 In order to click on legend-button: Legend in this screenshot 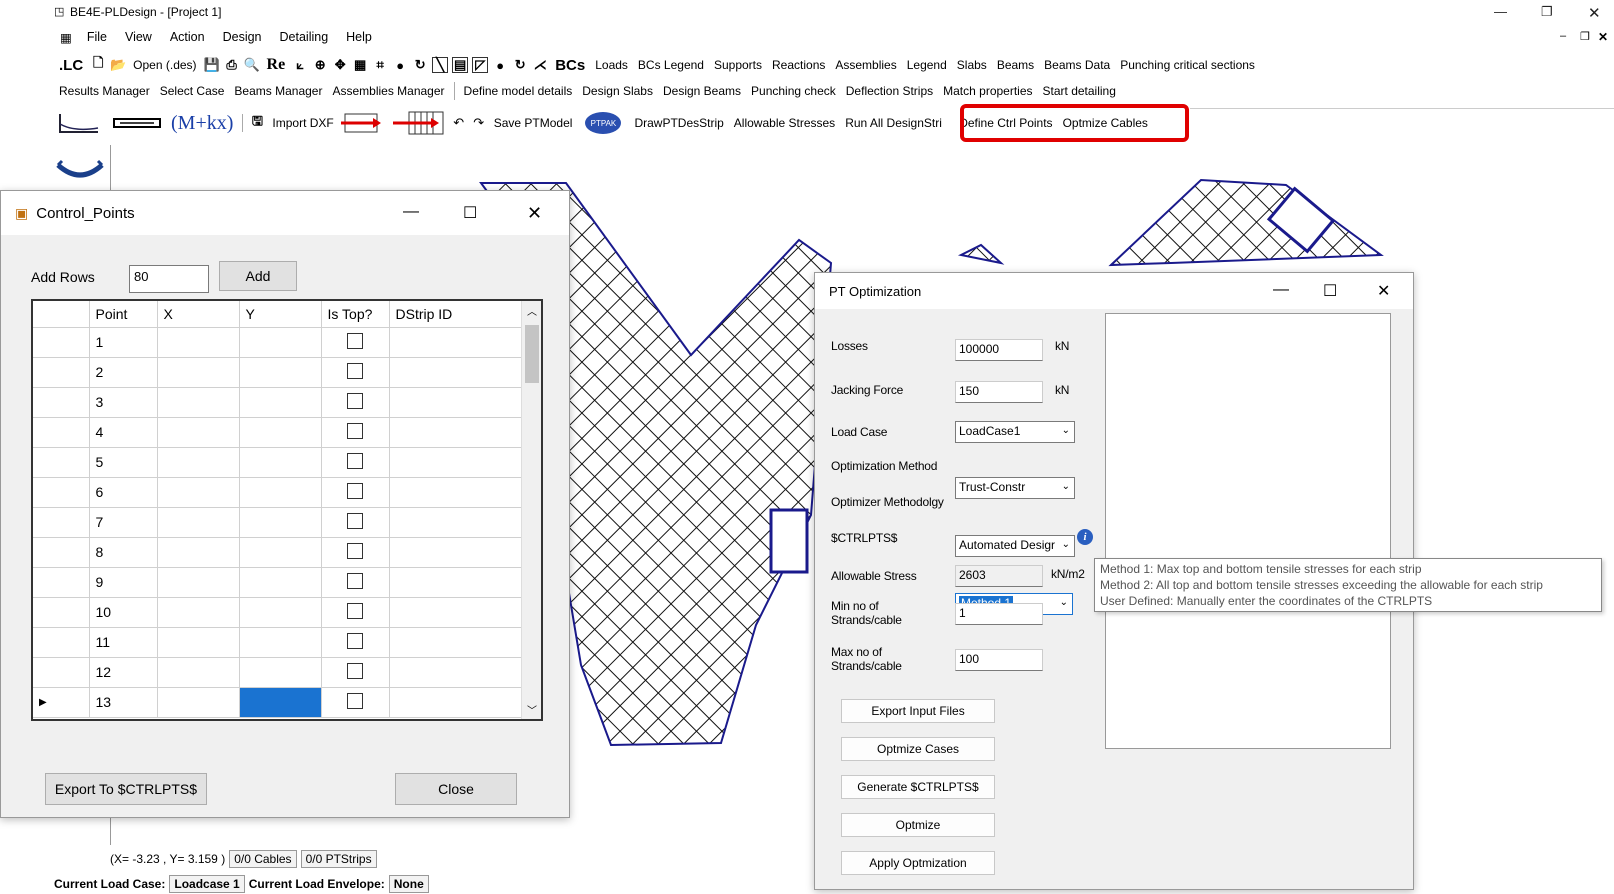, I will do `click(927, 65)`.